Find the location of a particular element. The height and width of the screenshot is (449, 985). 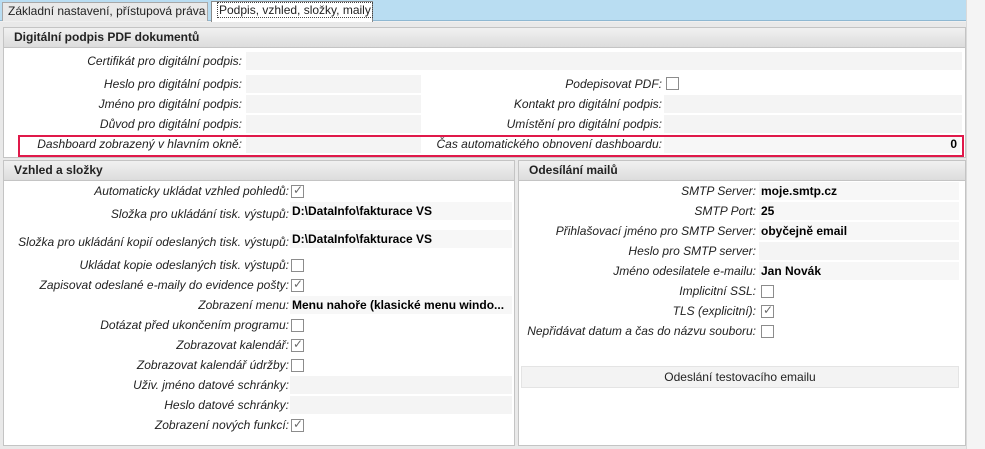

ssl-label: Implicitní SSL: is located at coordinates (717, 291).